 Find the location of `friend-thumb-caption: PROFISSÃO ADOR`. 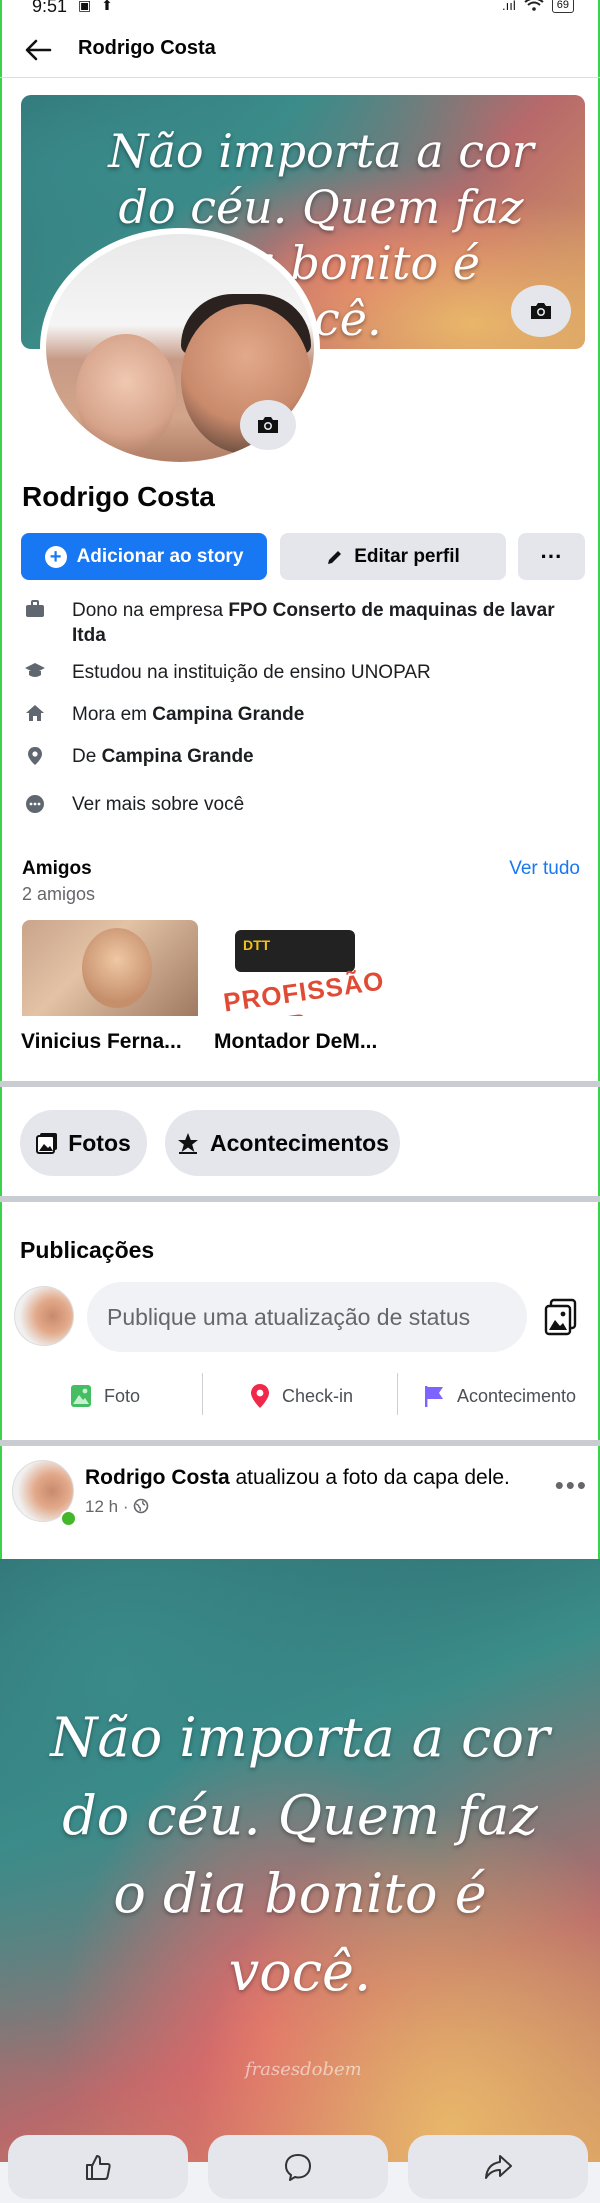

friend-thumb-caption: PROFISSÃO ADOR is located at coordinates (304, 990).